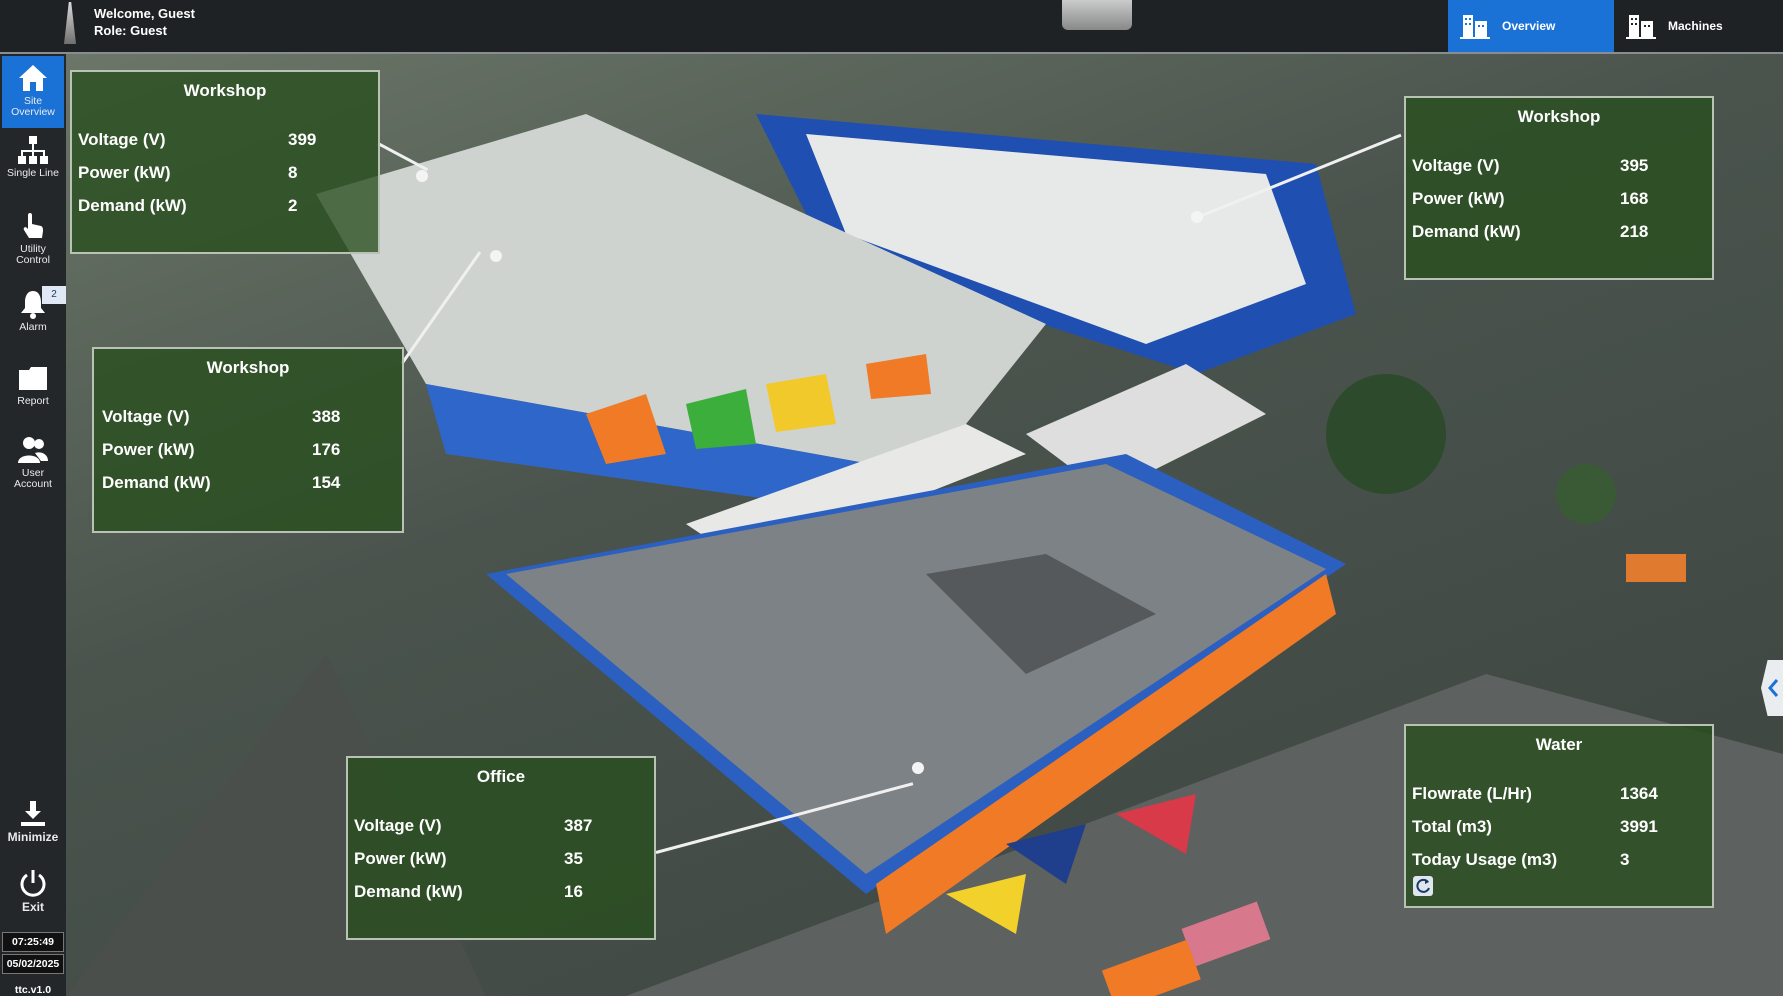 The width and height of the screenshot is (1783, 996). I want to click on sidebar-item-label: Alarm, so click(33, 327).